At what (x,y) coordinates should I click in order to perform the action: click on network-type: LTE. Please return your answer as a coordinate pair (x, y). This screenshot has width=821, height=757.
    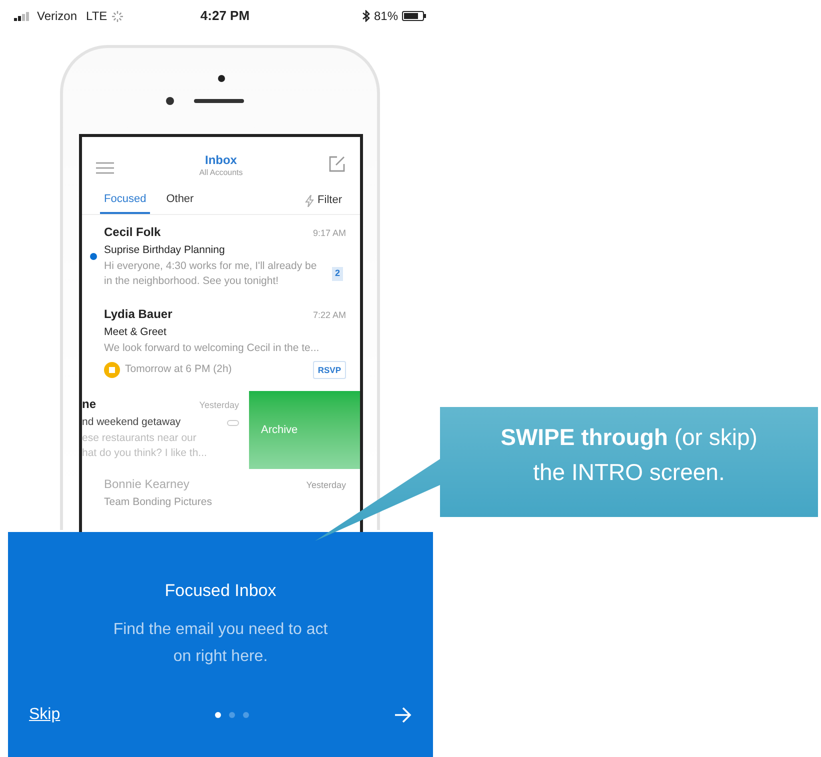
    Looking at the image, I should click on (97, 16).